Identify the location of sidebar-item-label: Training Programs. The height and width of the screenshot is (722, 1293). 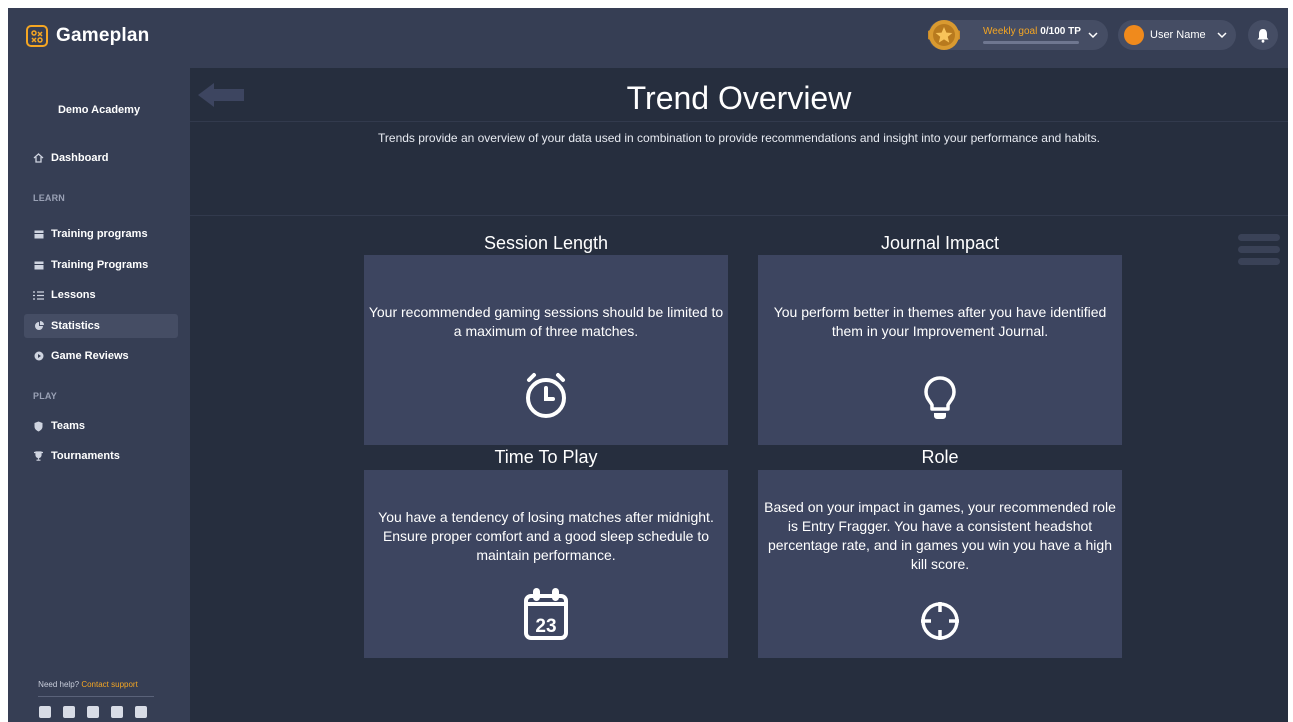
(100, 265).